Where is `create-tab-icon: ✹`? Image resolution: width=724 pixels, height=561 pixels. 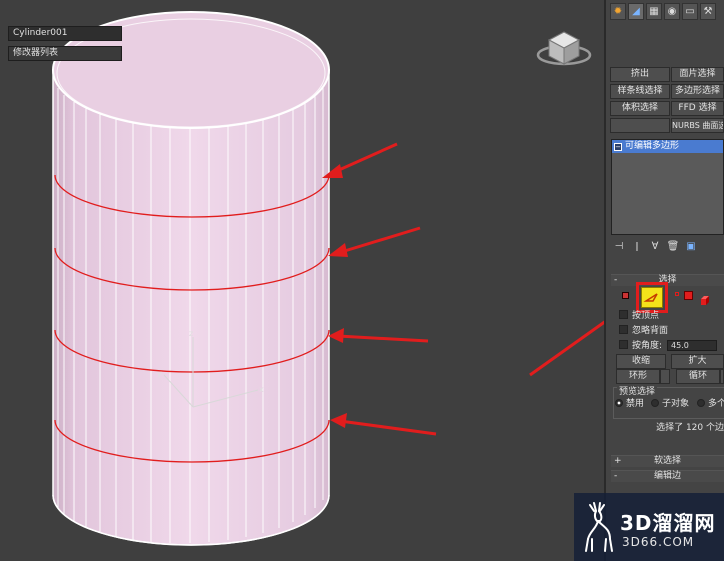
create-tab-icon: ✹ is located at coordinates (618, 11).